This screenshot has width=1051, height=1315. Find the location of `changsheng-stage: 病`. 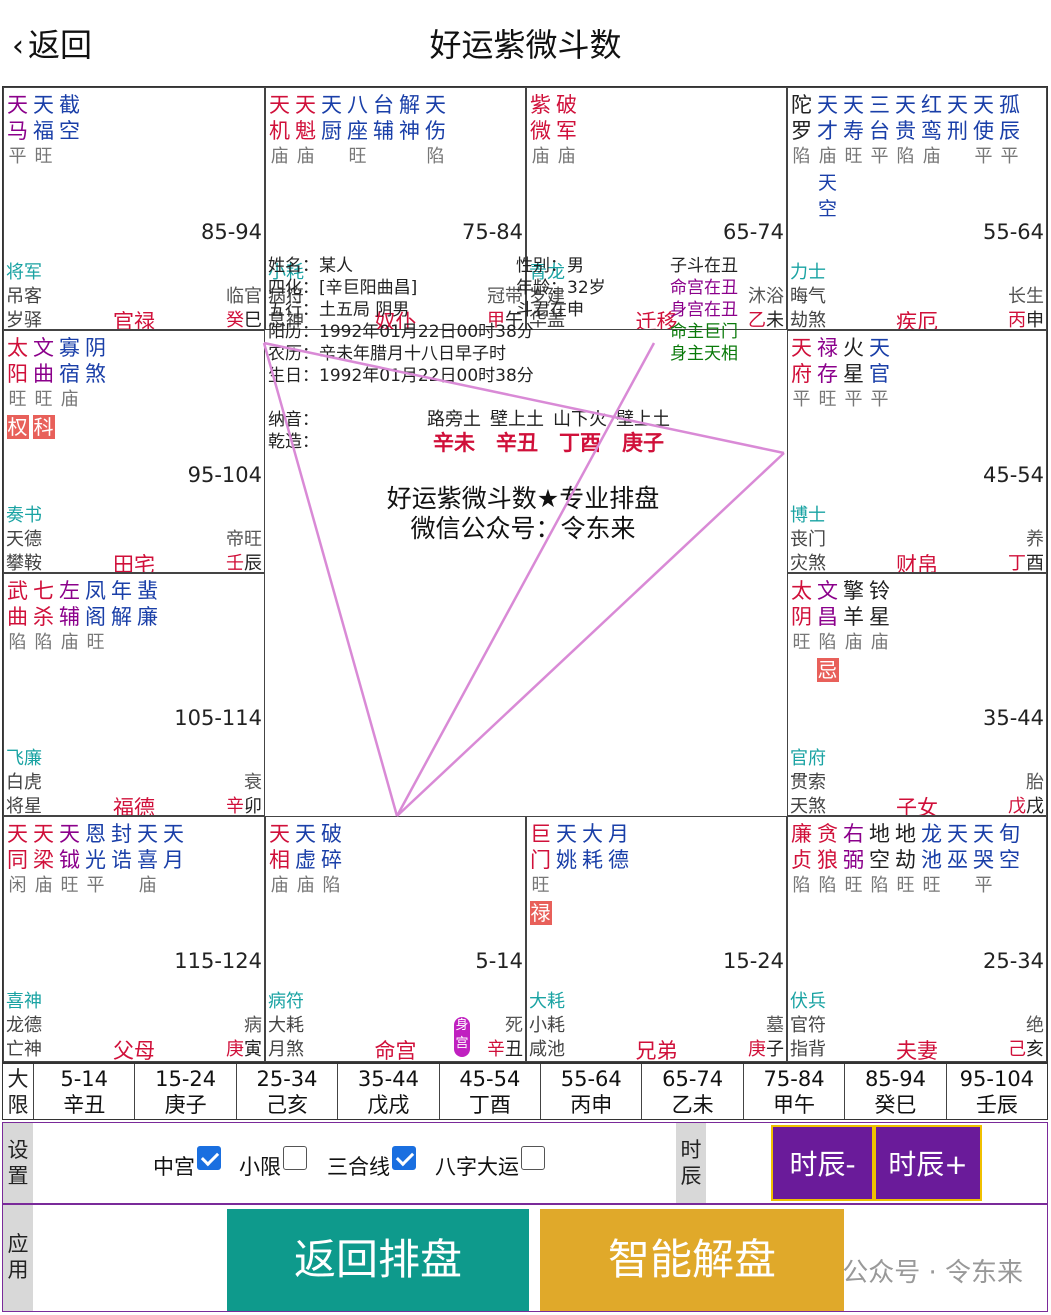

changsheng-stage: 病 is located at coordinates (253, 1025).